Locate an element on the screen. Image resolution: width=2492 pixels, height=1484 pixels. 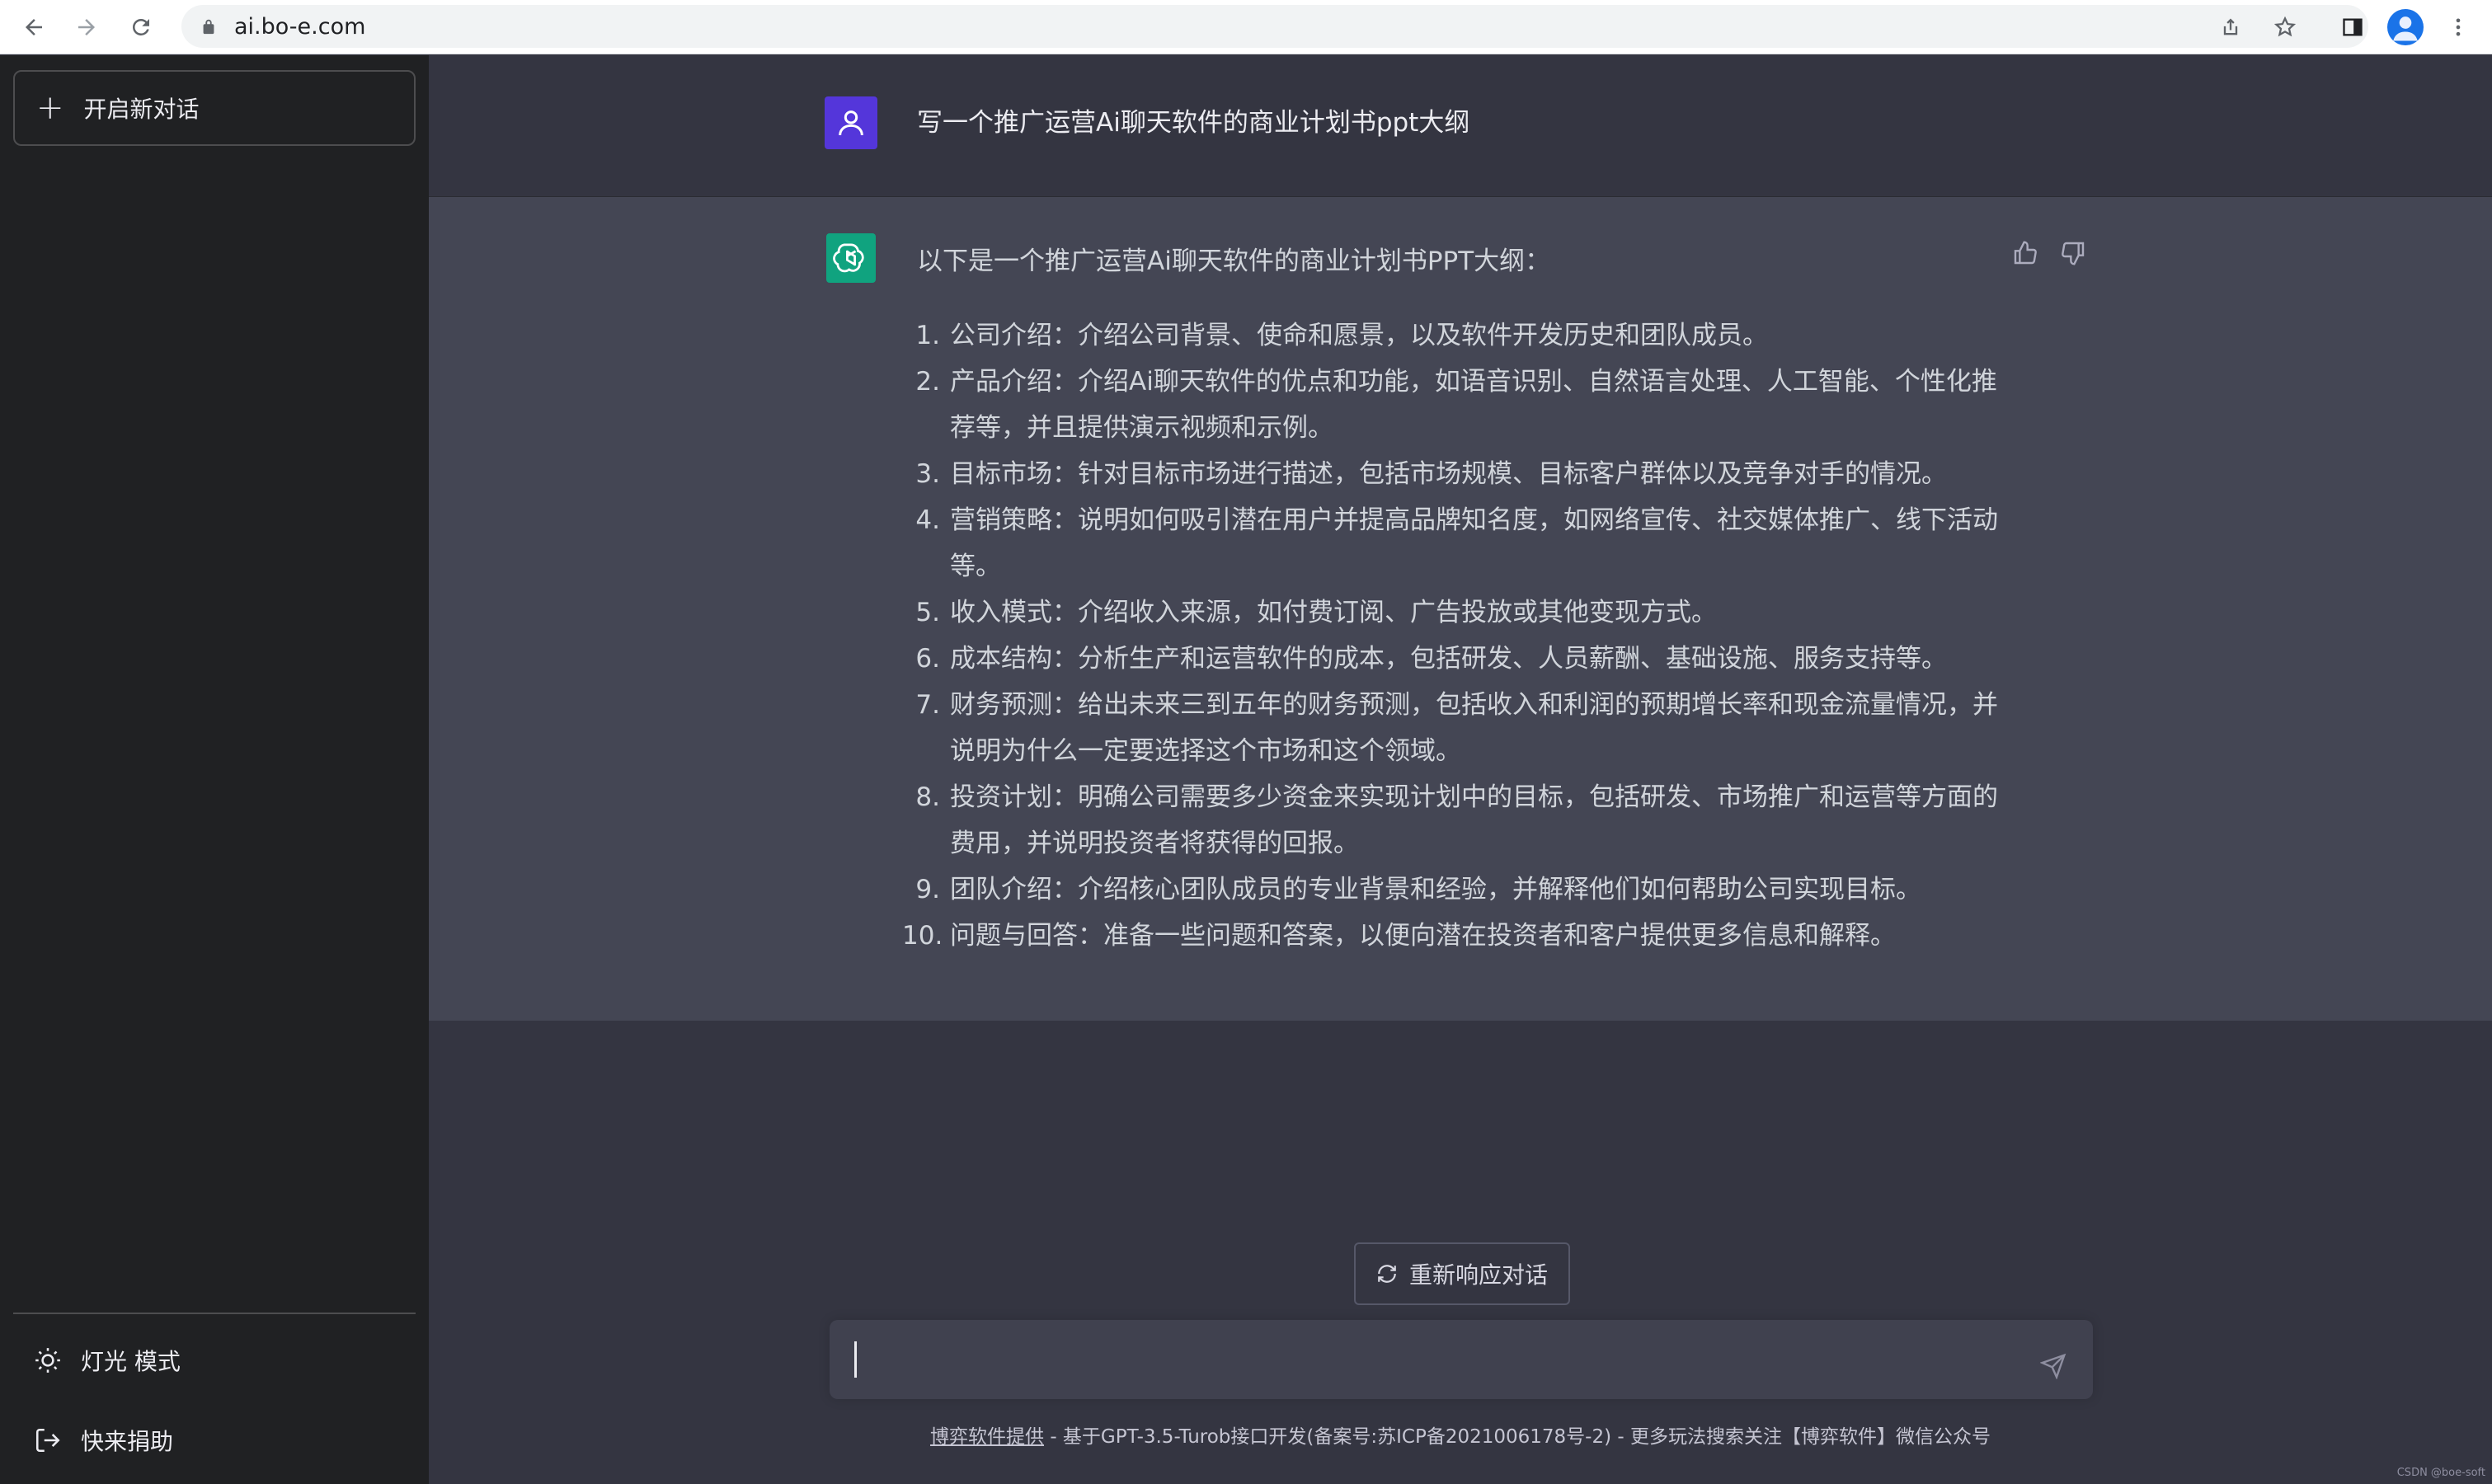
profile-avatar is located at coordinates (2406, 27).